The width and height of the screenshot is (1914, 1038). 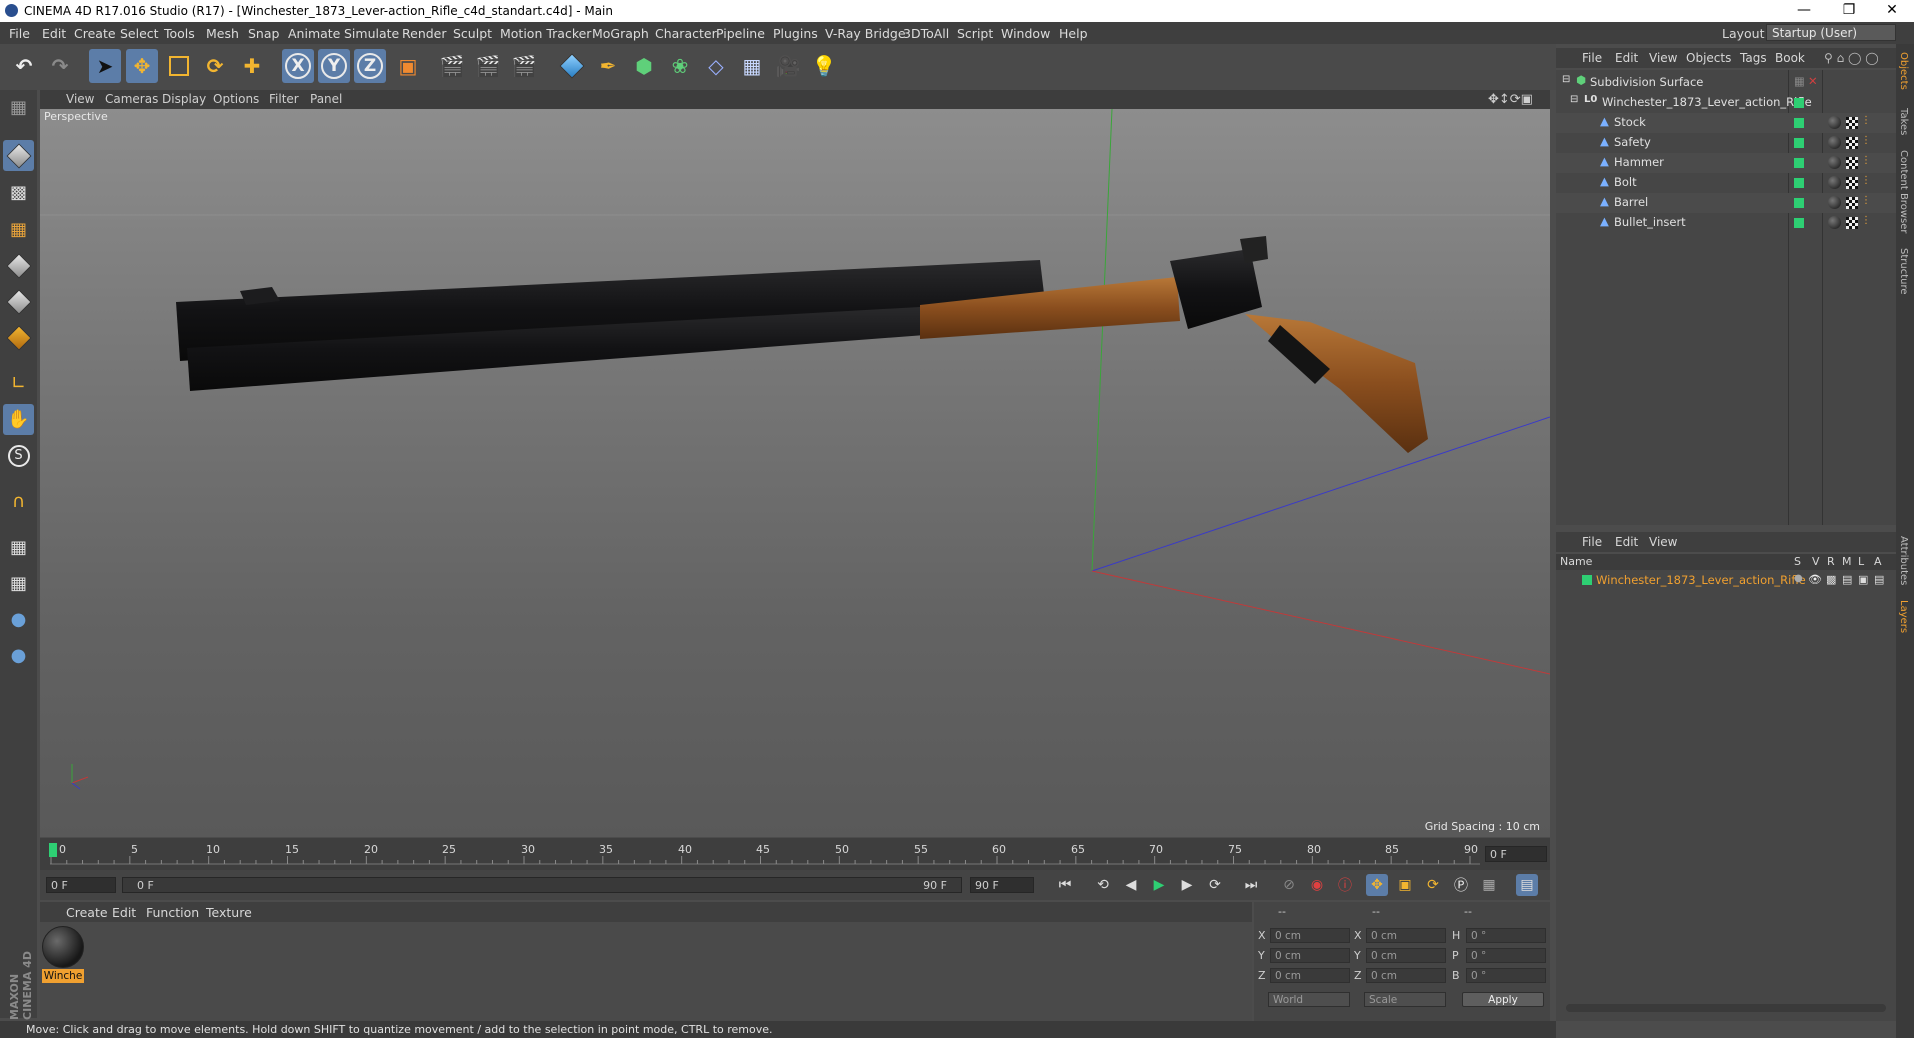 I want to click on axis-mode-icon: ∟, so click(x=18, y=383).